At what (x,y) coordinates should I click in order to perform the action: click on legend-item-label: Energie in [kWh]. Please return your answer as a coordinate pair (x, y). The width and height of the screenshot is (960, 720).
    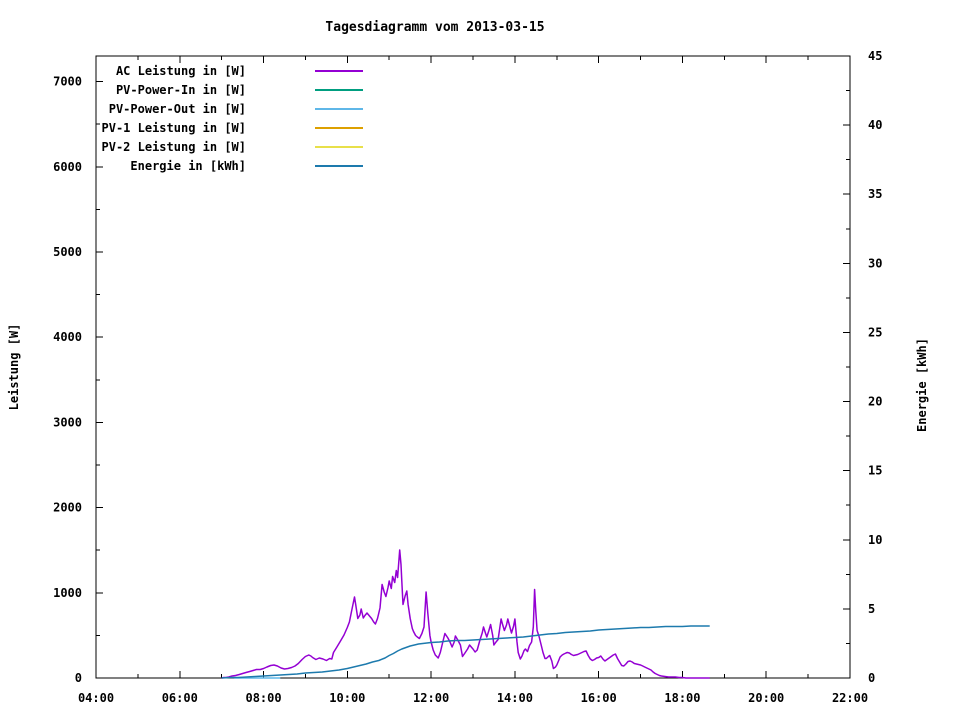
    Looking at the image, I should click on (188, 165).